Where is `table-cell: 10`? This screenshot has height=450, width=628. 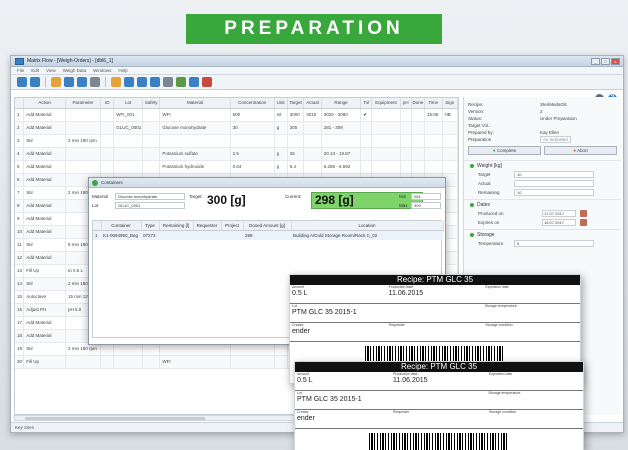 table-cell: 10 is located at coordinates (20, 232).